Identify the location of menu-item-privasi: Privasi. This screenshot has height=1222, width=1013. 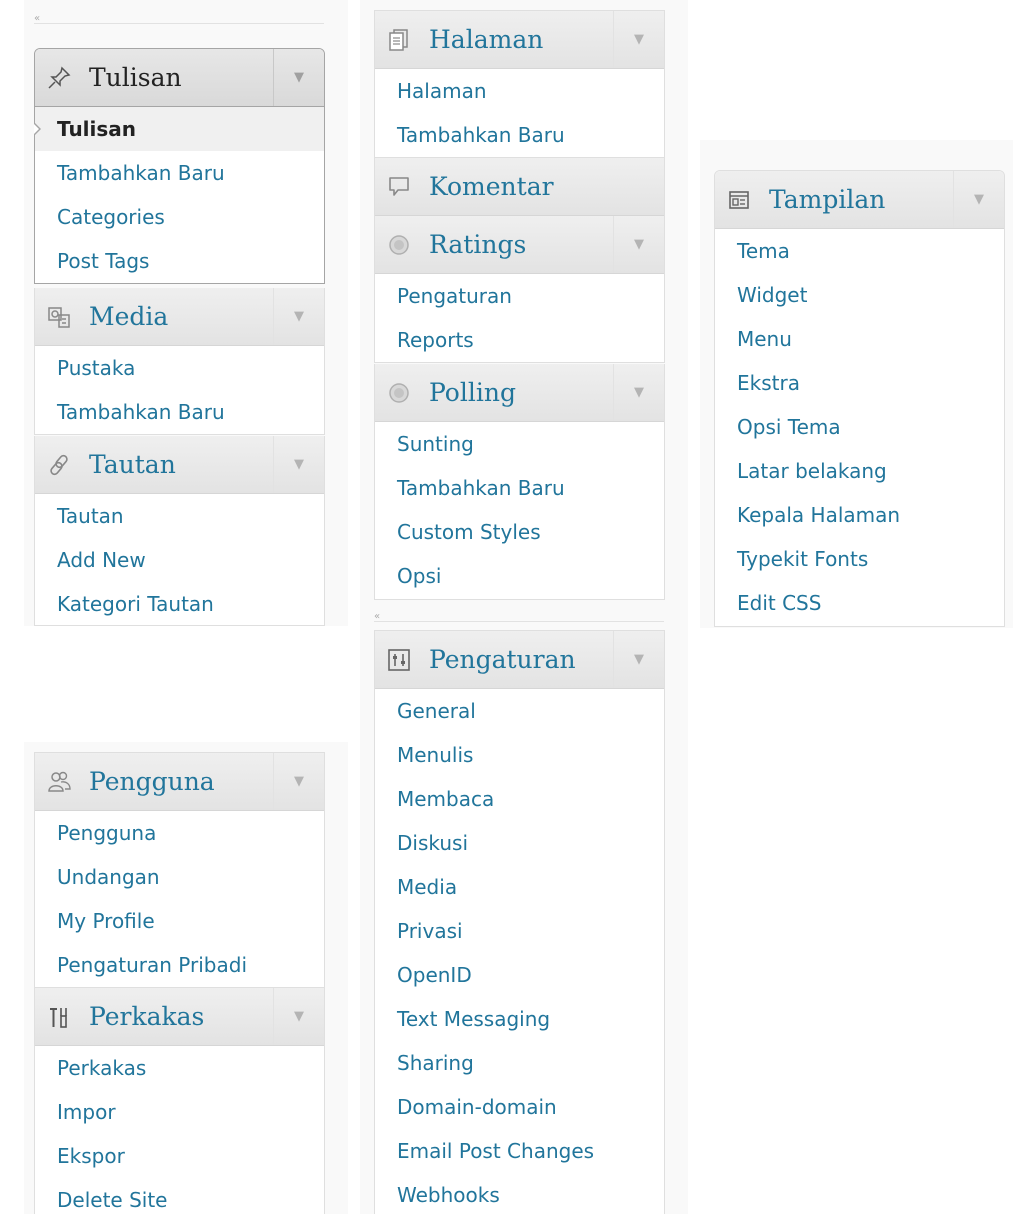
(519, 931).